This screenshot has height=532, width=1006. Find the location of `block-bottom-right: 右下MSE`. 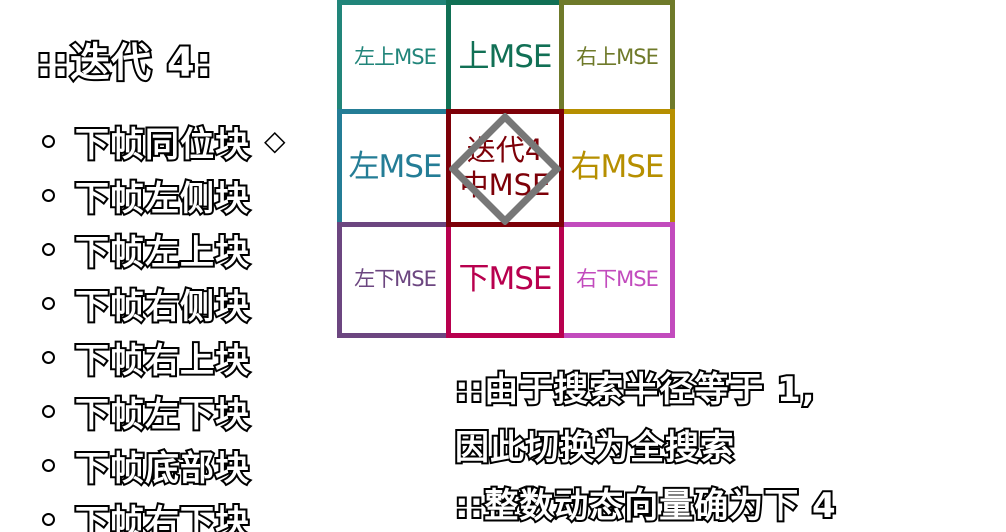

block-bottom-right: 右下MSE is located at coordinates (617, 280).